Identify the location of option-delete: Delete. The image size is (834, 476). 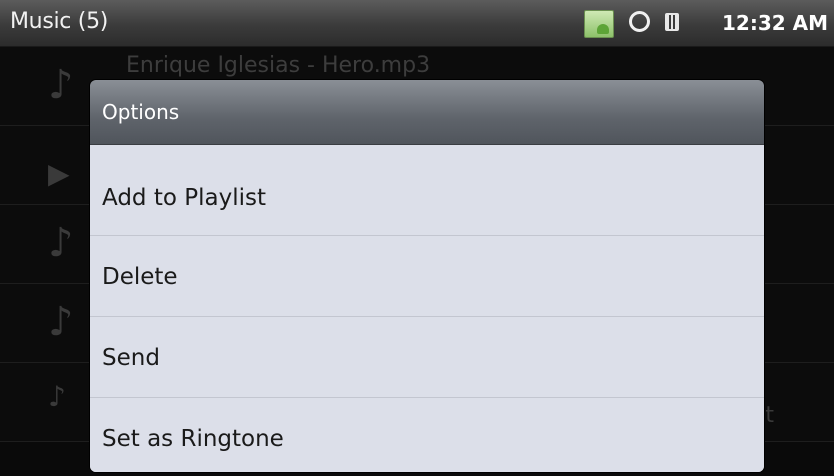
(427, 275).